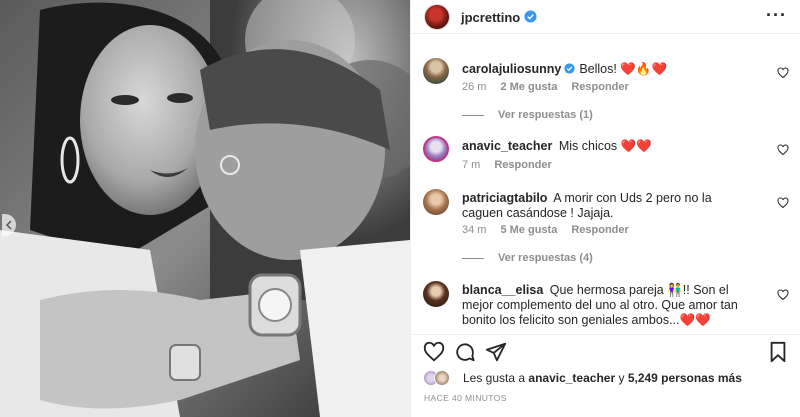 This screenshot has width=800, height=417. Describe the element at coordinates (605, 146) in the screenshot. I see `comment-text: Mis chicos ❤️❤️` at that location.